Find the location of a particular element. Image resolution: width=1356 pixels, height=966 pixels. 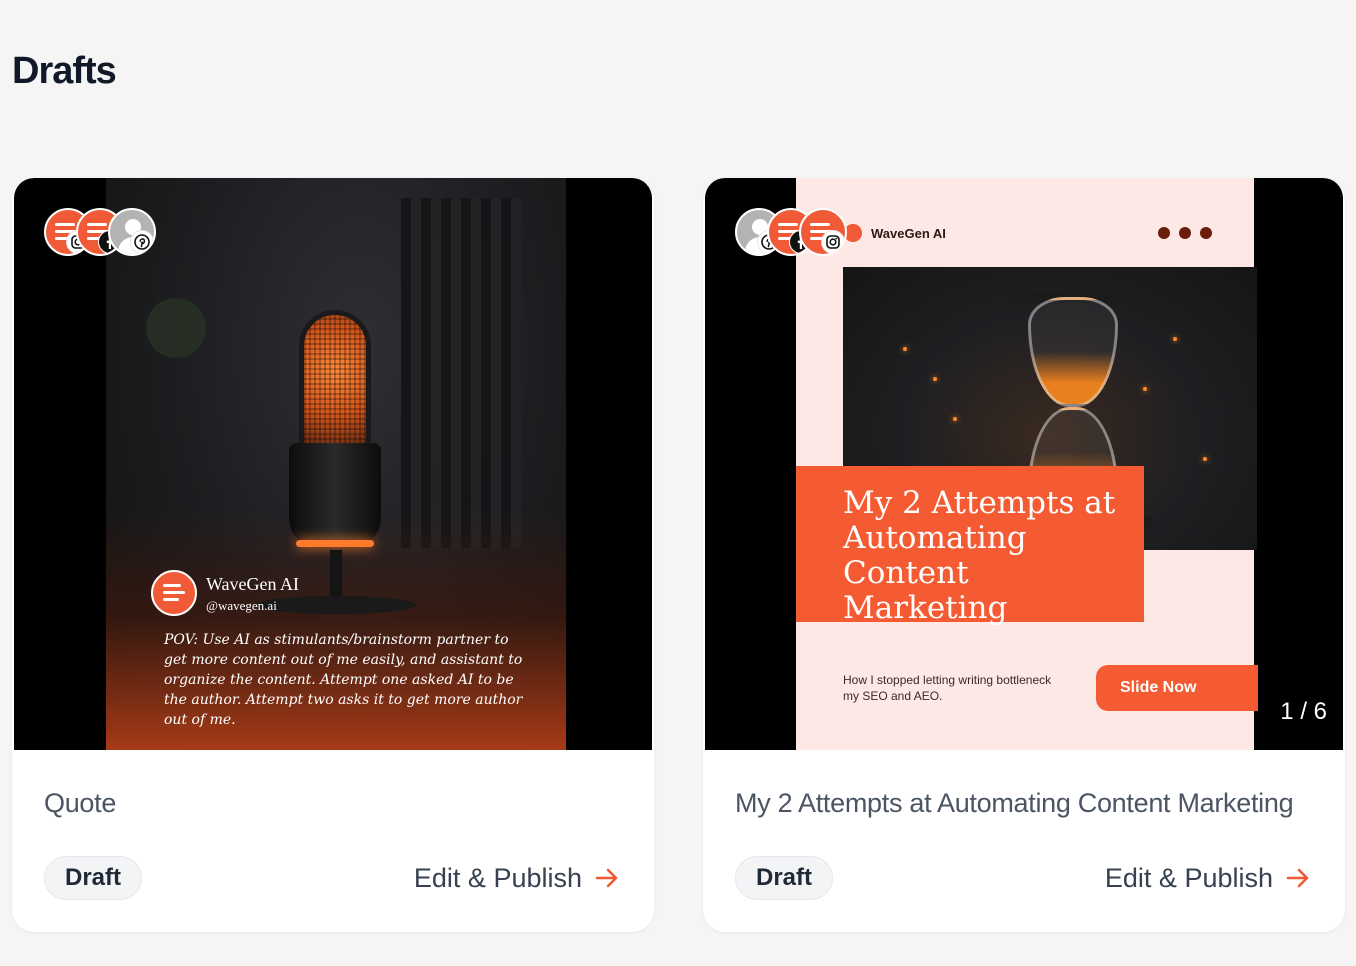

page-title: Drafts is located at coordinates (64, 71).